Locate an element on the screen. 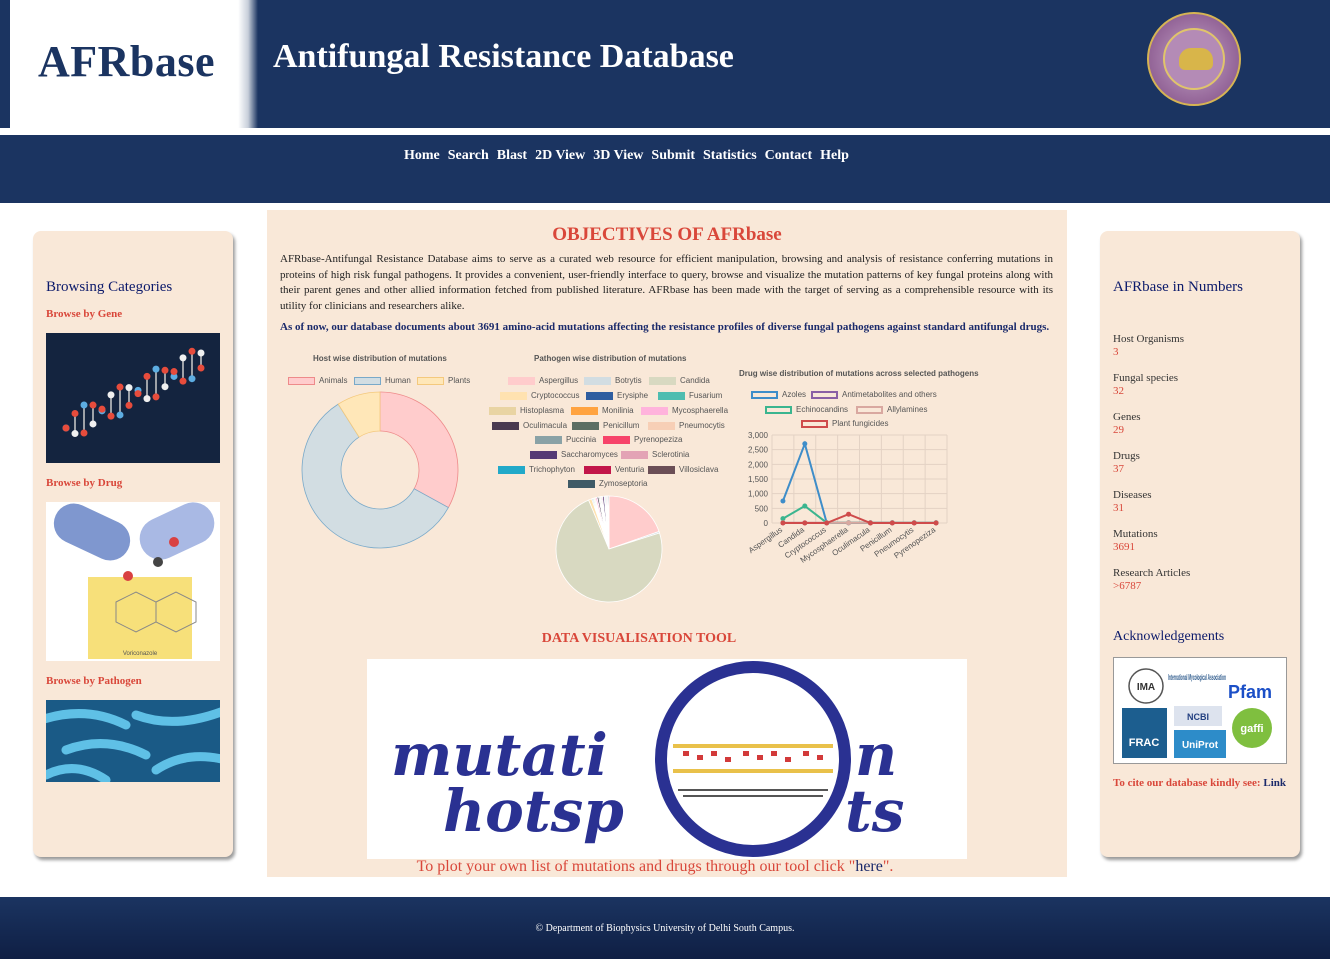  nav-submit: Submit is located at coordinates (673, 156).